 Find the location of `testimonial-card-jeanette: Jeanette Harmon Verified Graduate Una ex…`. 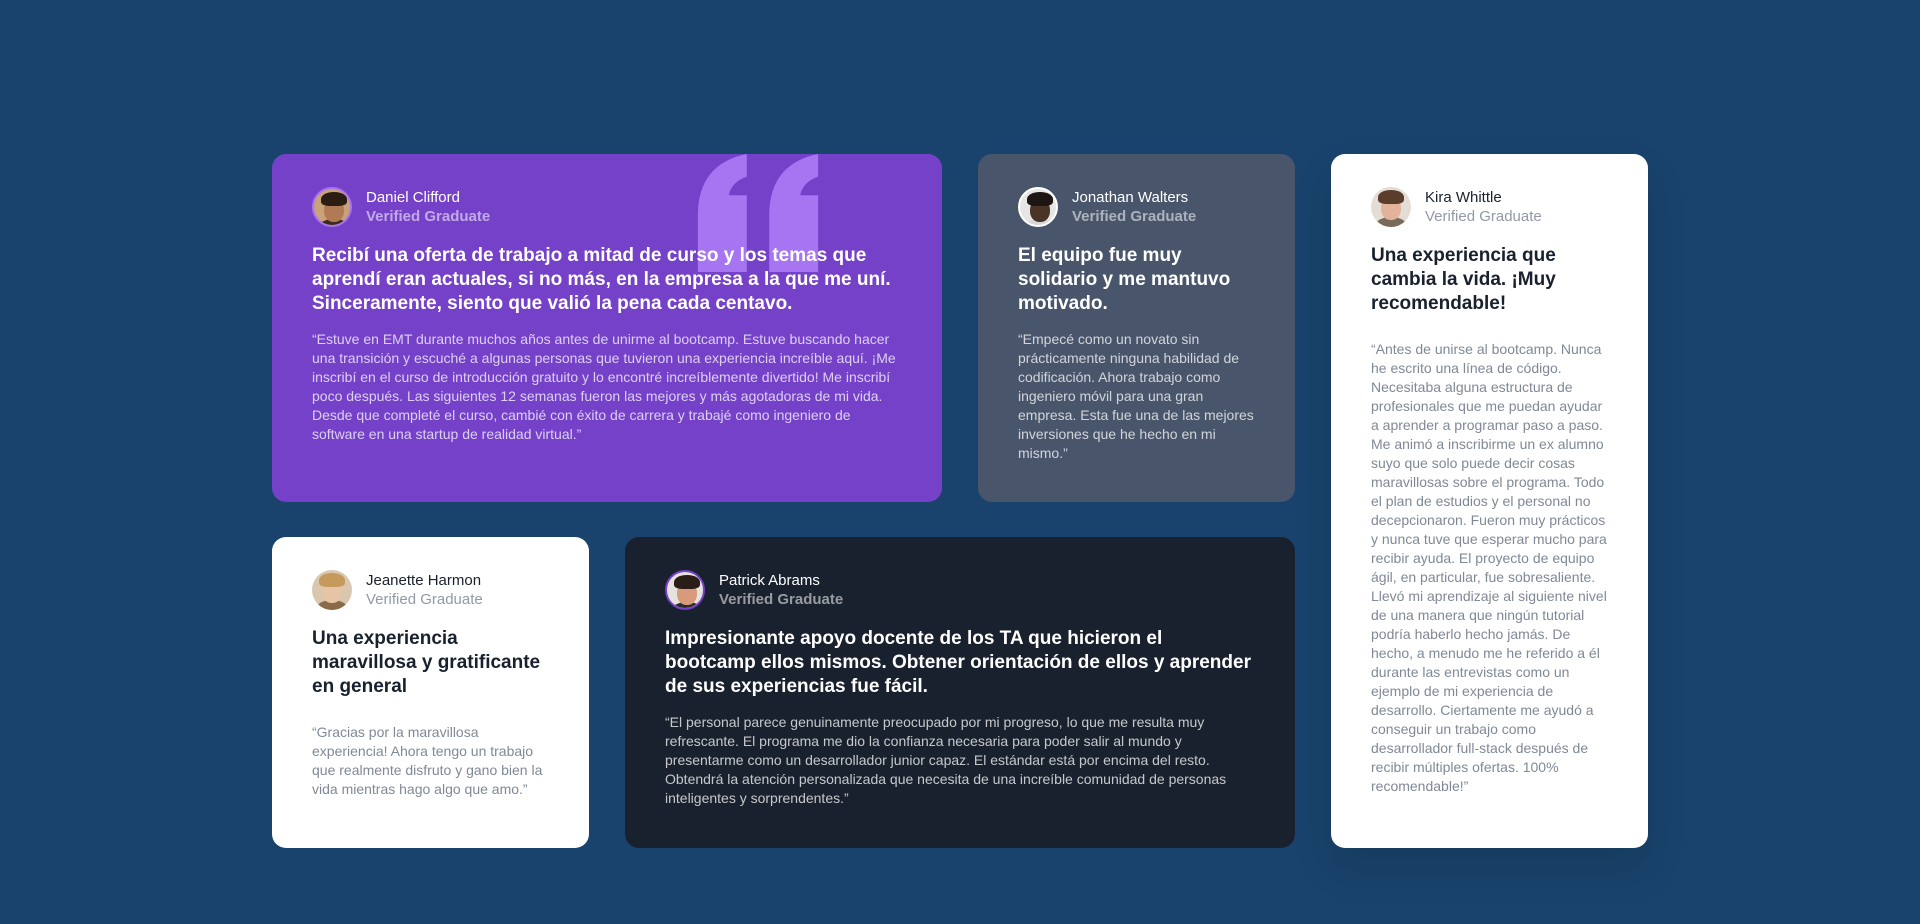

testimonial-card-jeanette: Jeanette Harmon Verified Graduate Una ex… is located at coordinates (430, 692).